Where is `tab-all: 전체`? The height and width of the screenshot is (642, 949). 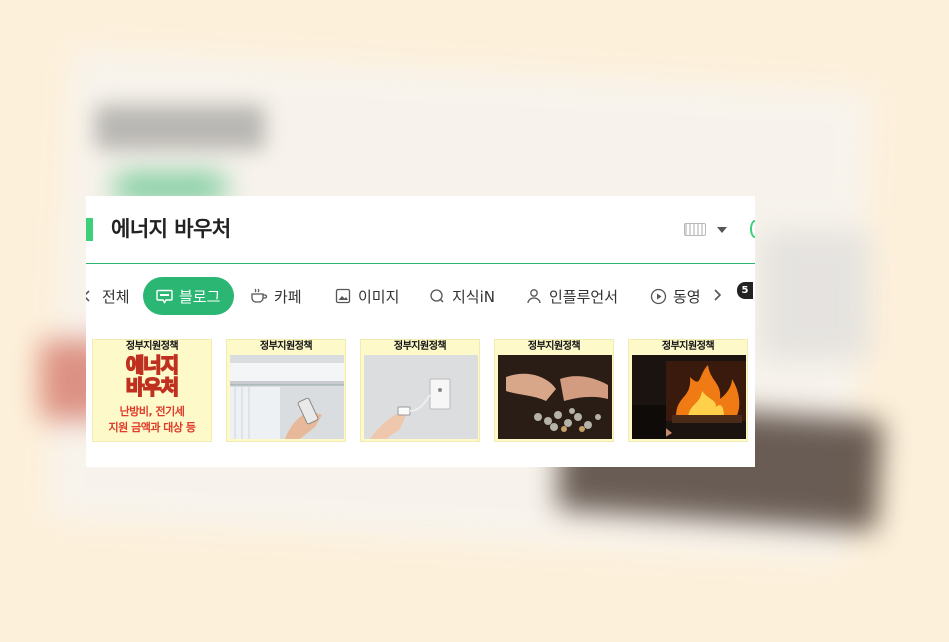 tab-all: 전체 is located at coordinates (108, 296).